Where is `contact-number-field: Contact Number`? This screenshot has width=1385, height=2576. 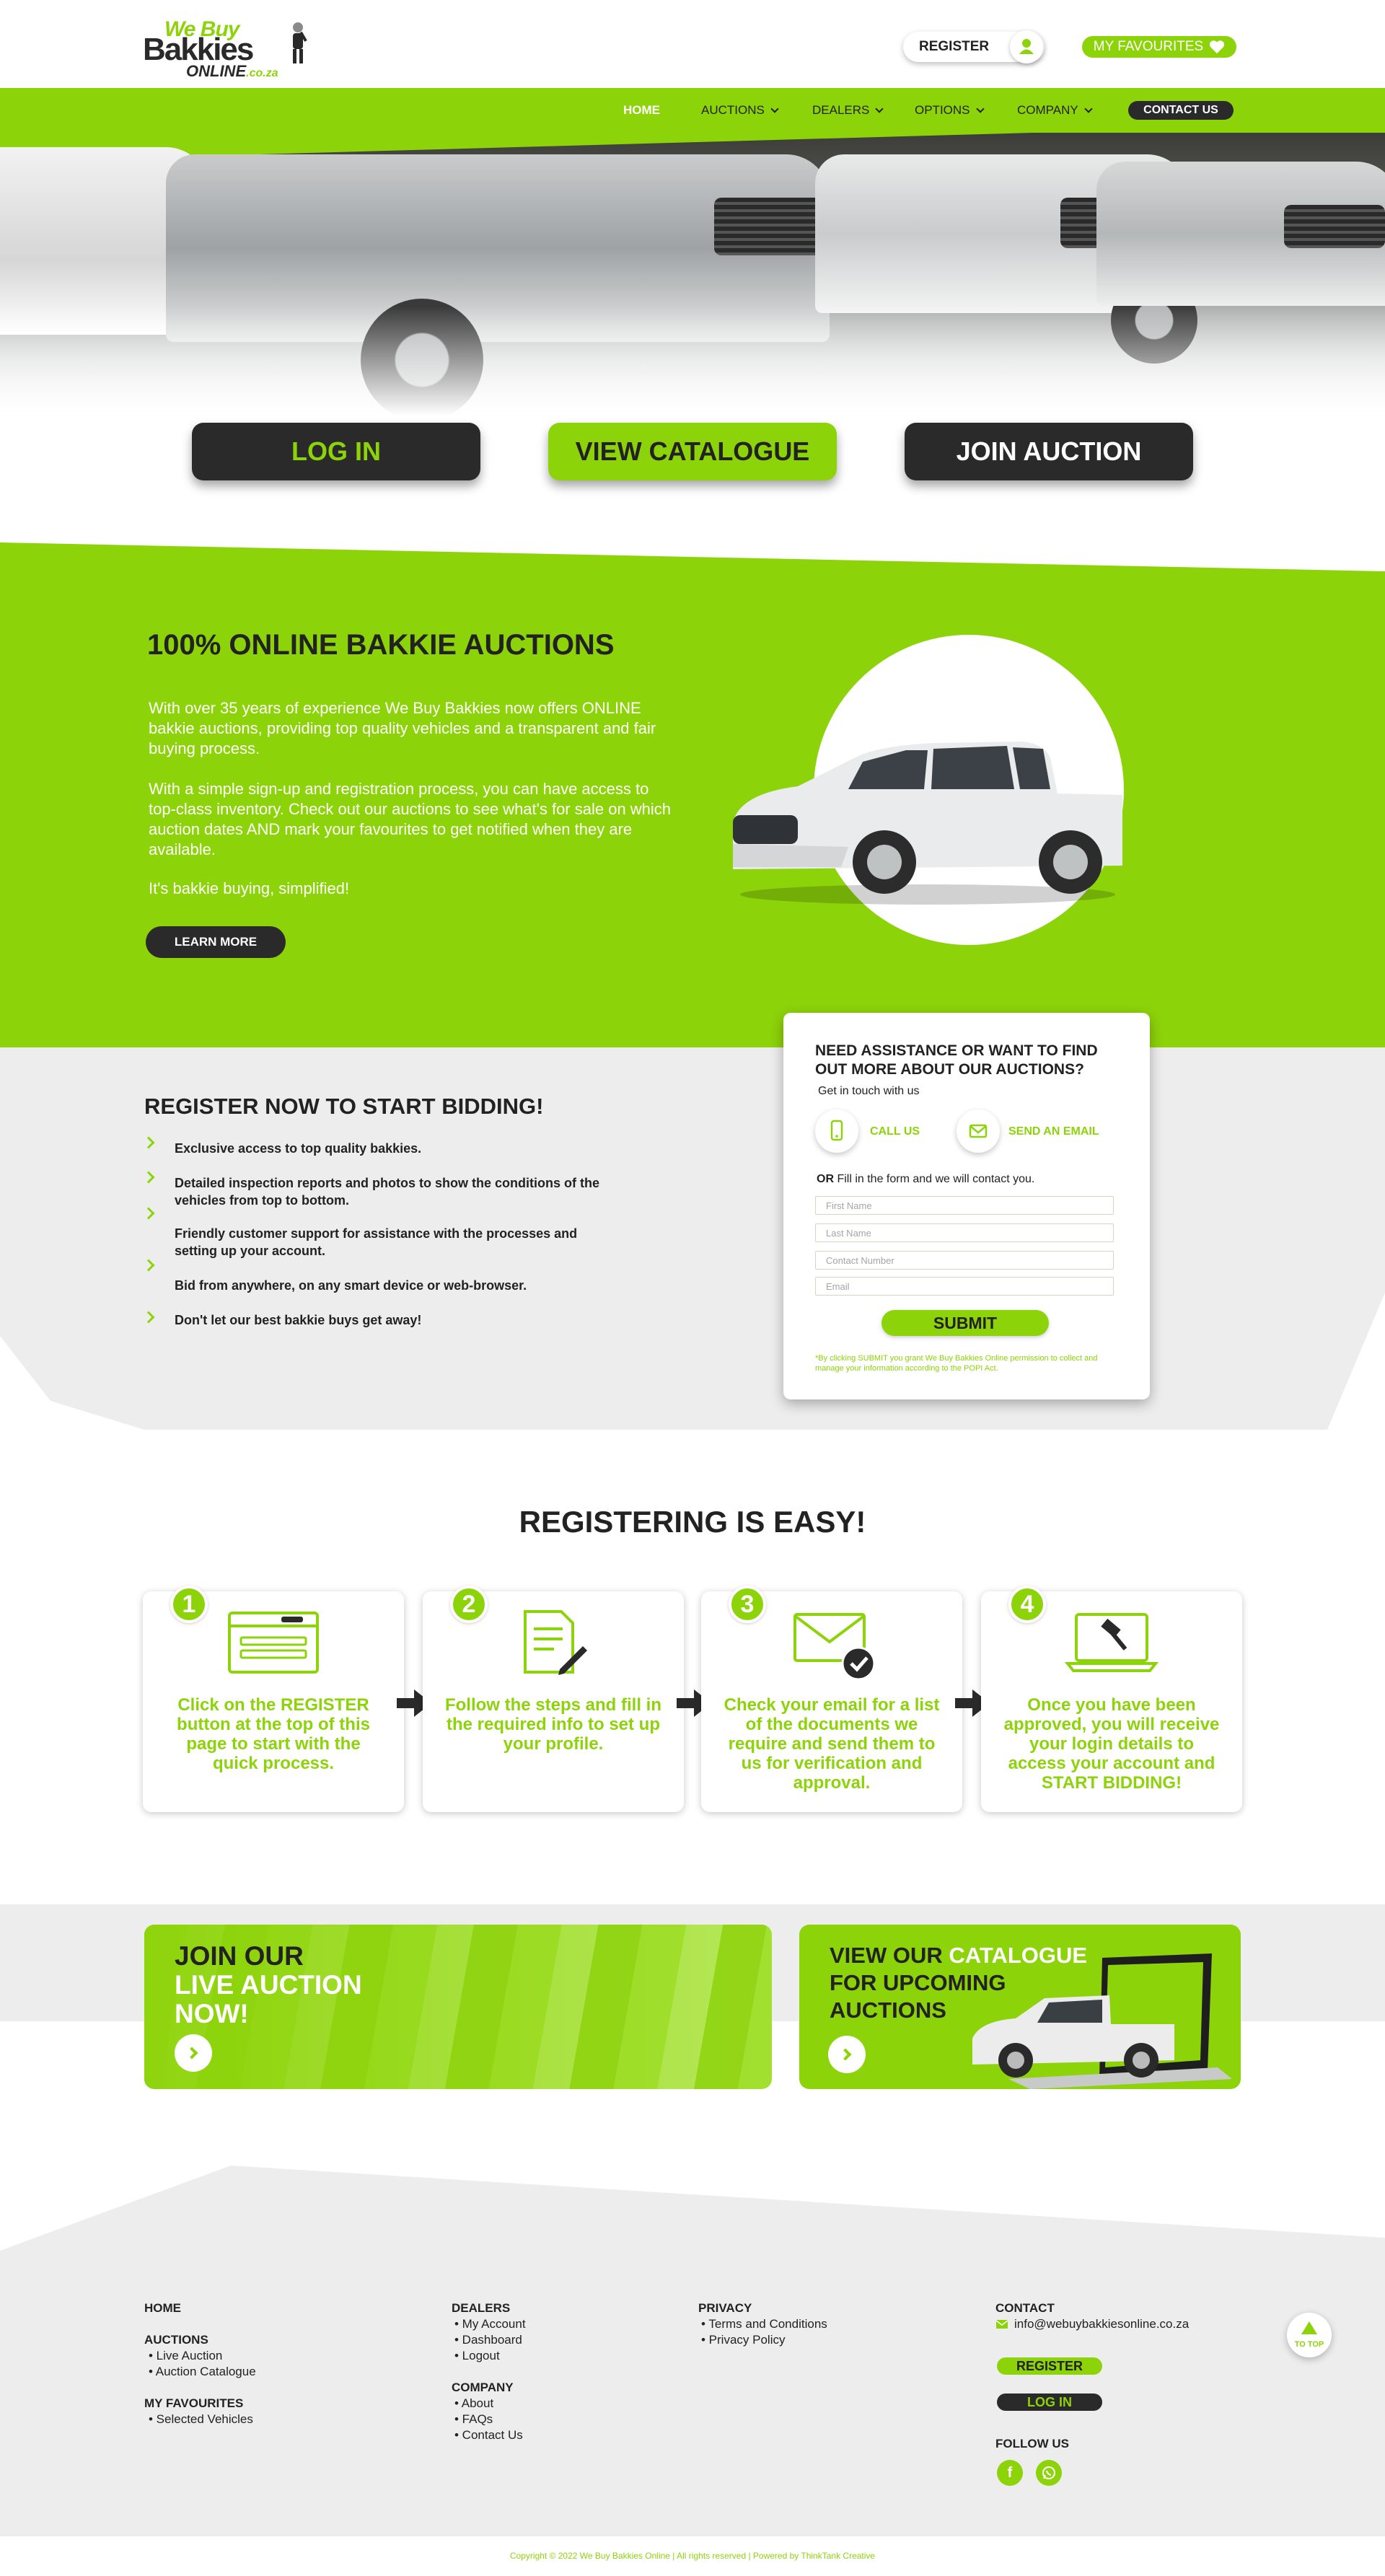
contact-number-field: Contact Number is located at coordinates (964, 1260).